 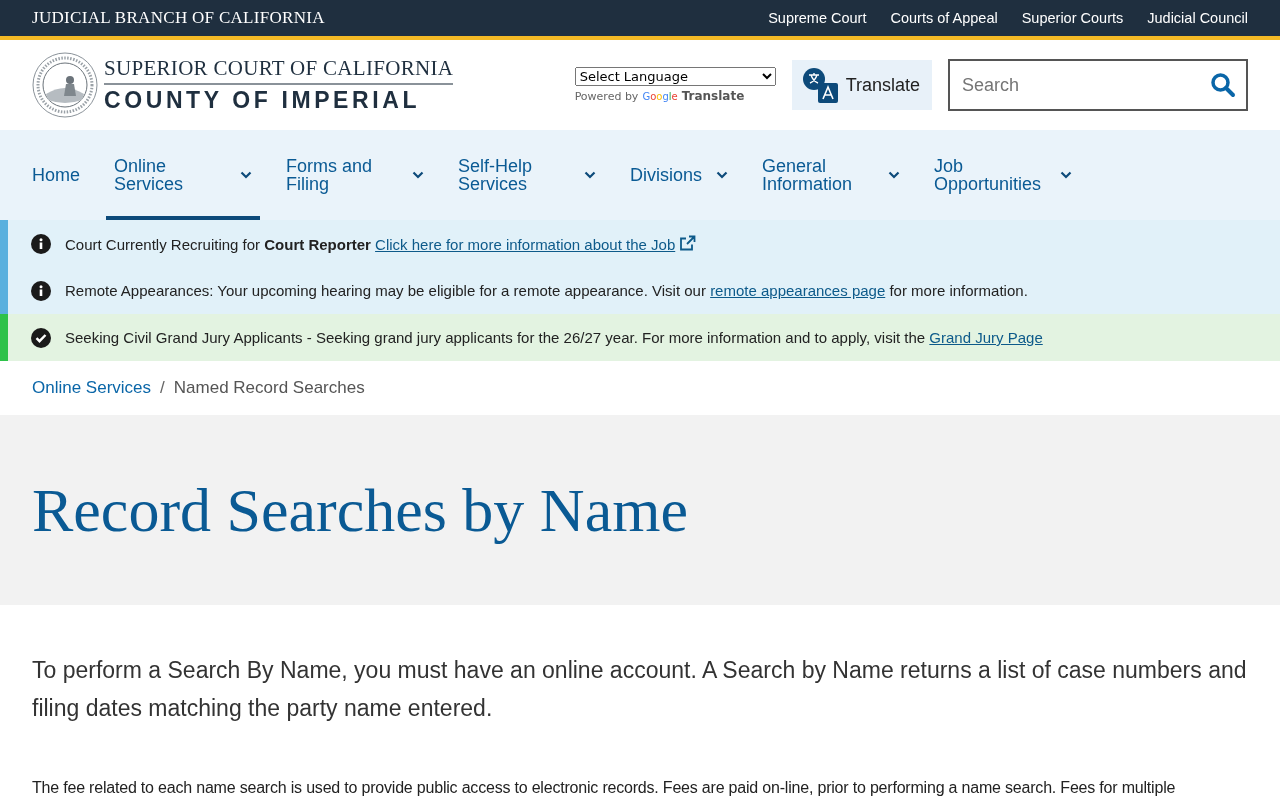 I want to click on alert-message: Seeking Civil Grand Jury Applicants - Seeking grand jury applicants for the 26/27 year. For more information and to apply, visit the Grand Jury Page, so click(x=554, y=337).